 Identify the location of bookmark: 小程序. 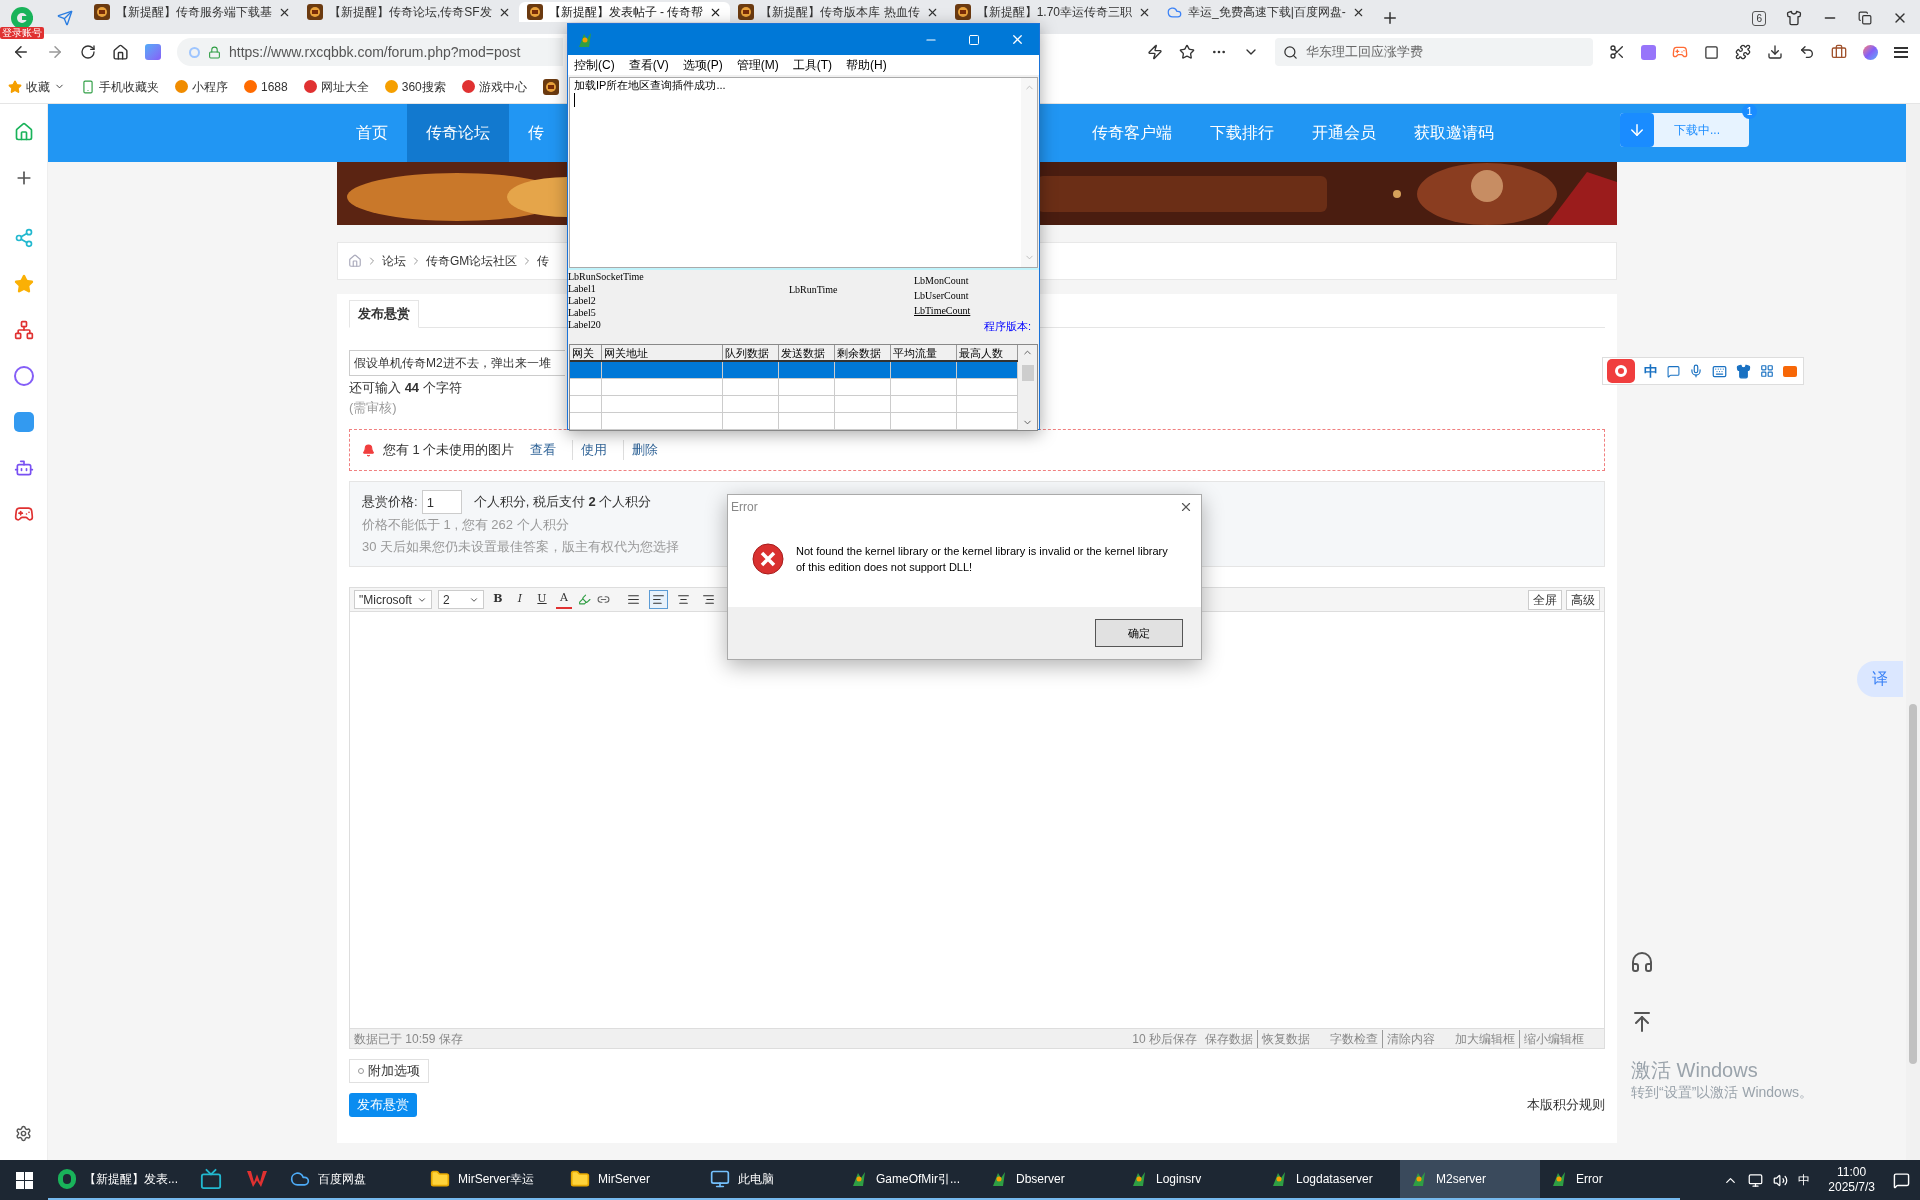
(201, 86).